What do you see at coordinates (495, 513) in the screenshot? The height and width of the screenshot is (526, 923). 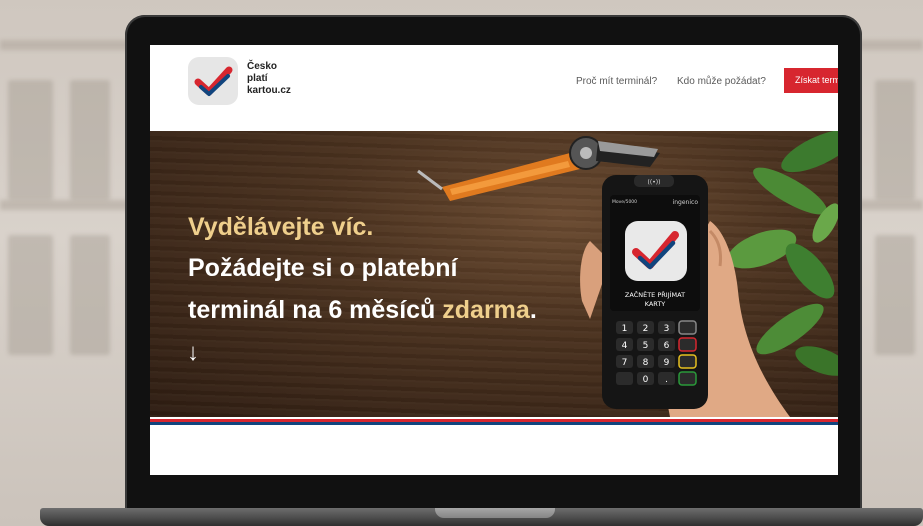 I see `laptop-notch` at bounding box center [495, 513].